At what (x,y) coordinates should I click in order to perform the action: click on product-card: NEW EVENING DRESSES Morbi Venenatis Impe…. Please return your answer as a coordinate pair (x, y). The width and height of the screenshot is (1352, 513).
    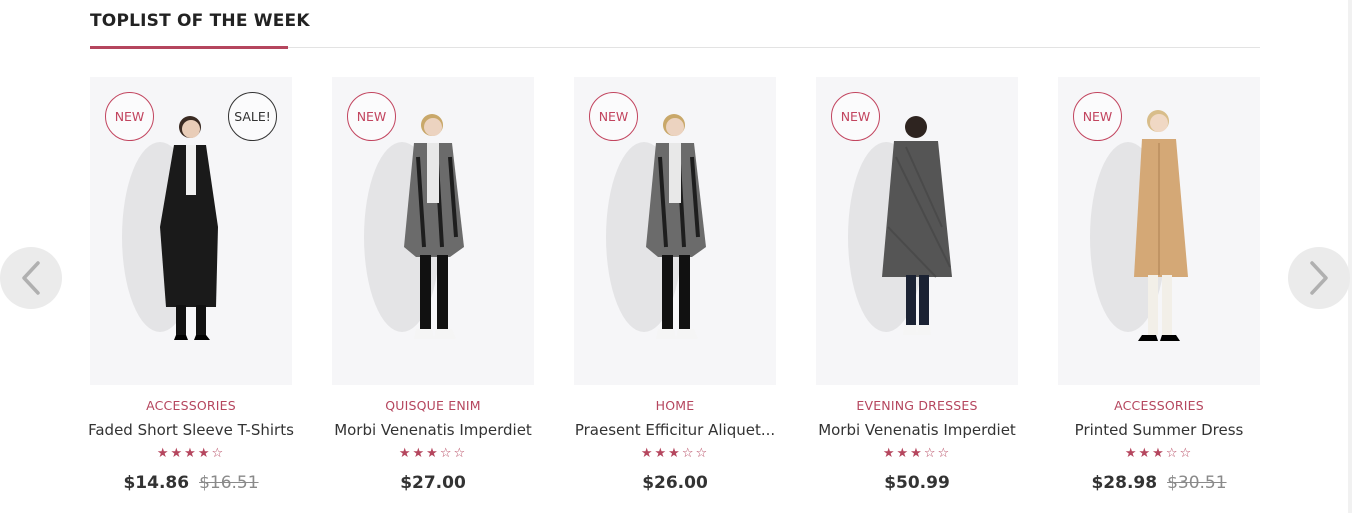
    Looking at the image, I should click on (917, 292).